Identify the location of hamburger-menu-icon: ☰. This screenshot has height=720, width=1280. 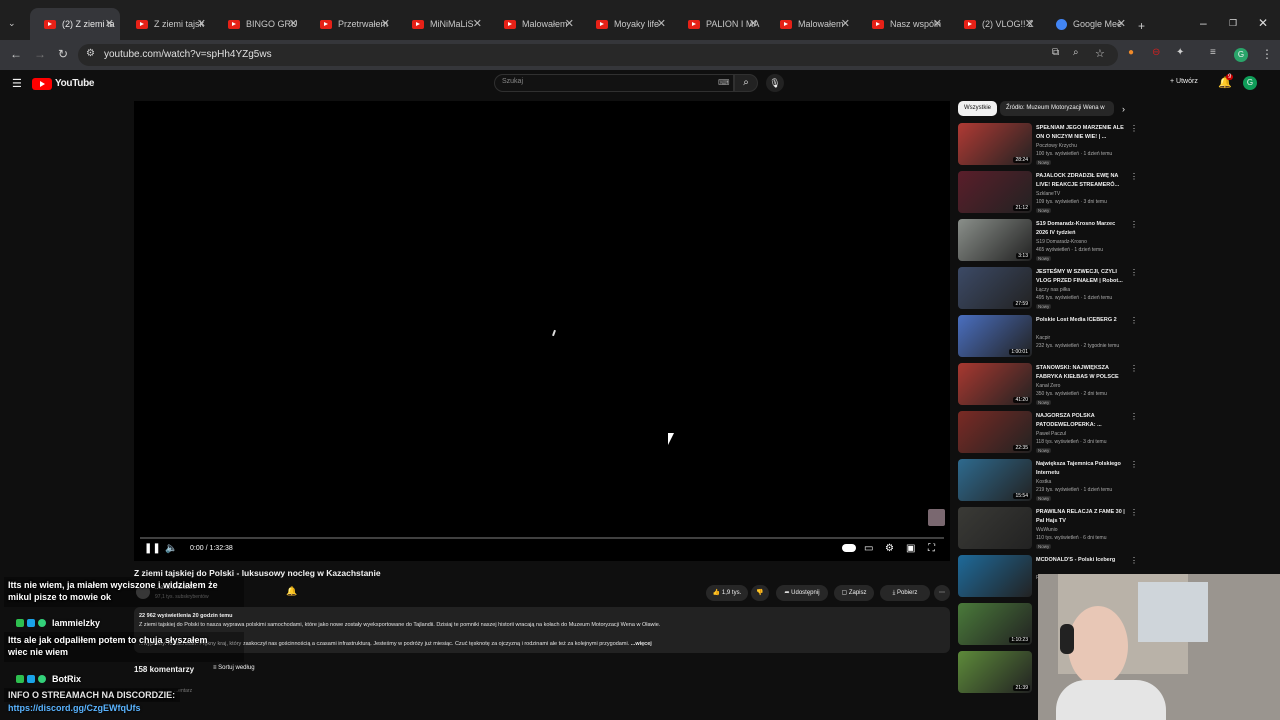
(17, 83).